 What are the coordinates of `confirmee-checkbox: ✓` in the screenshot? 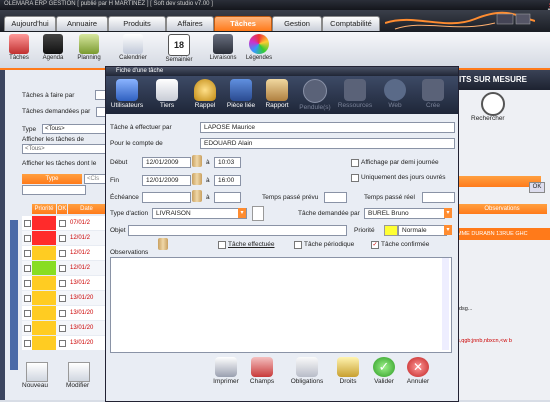 It's located at (375, 245).